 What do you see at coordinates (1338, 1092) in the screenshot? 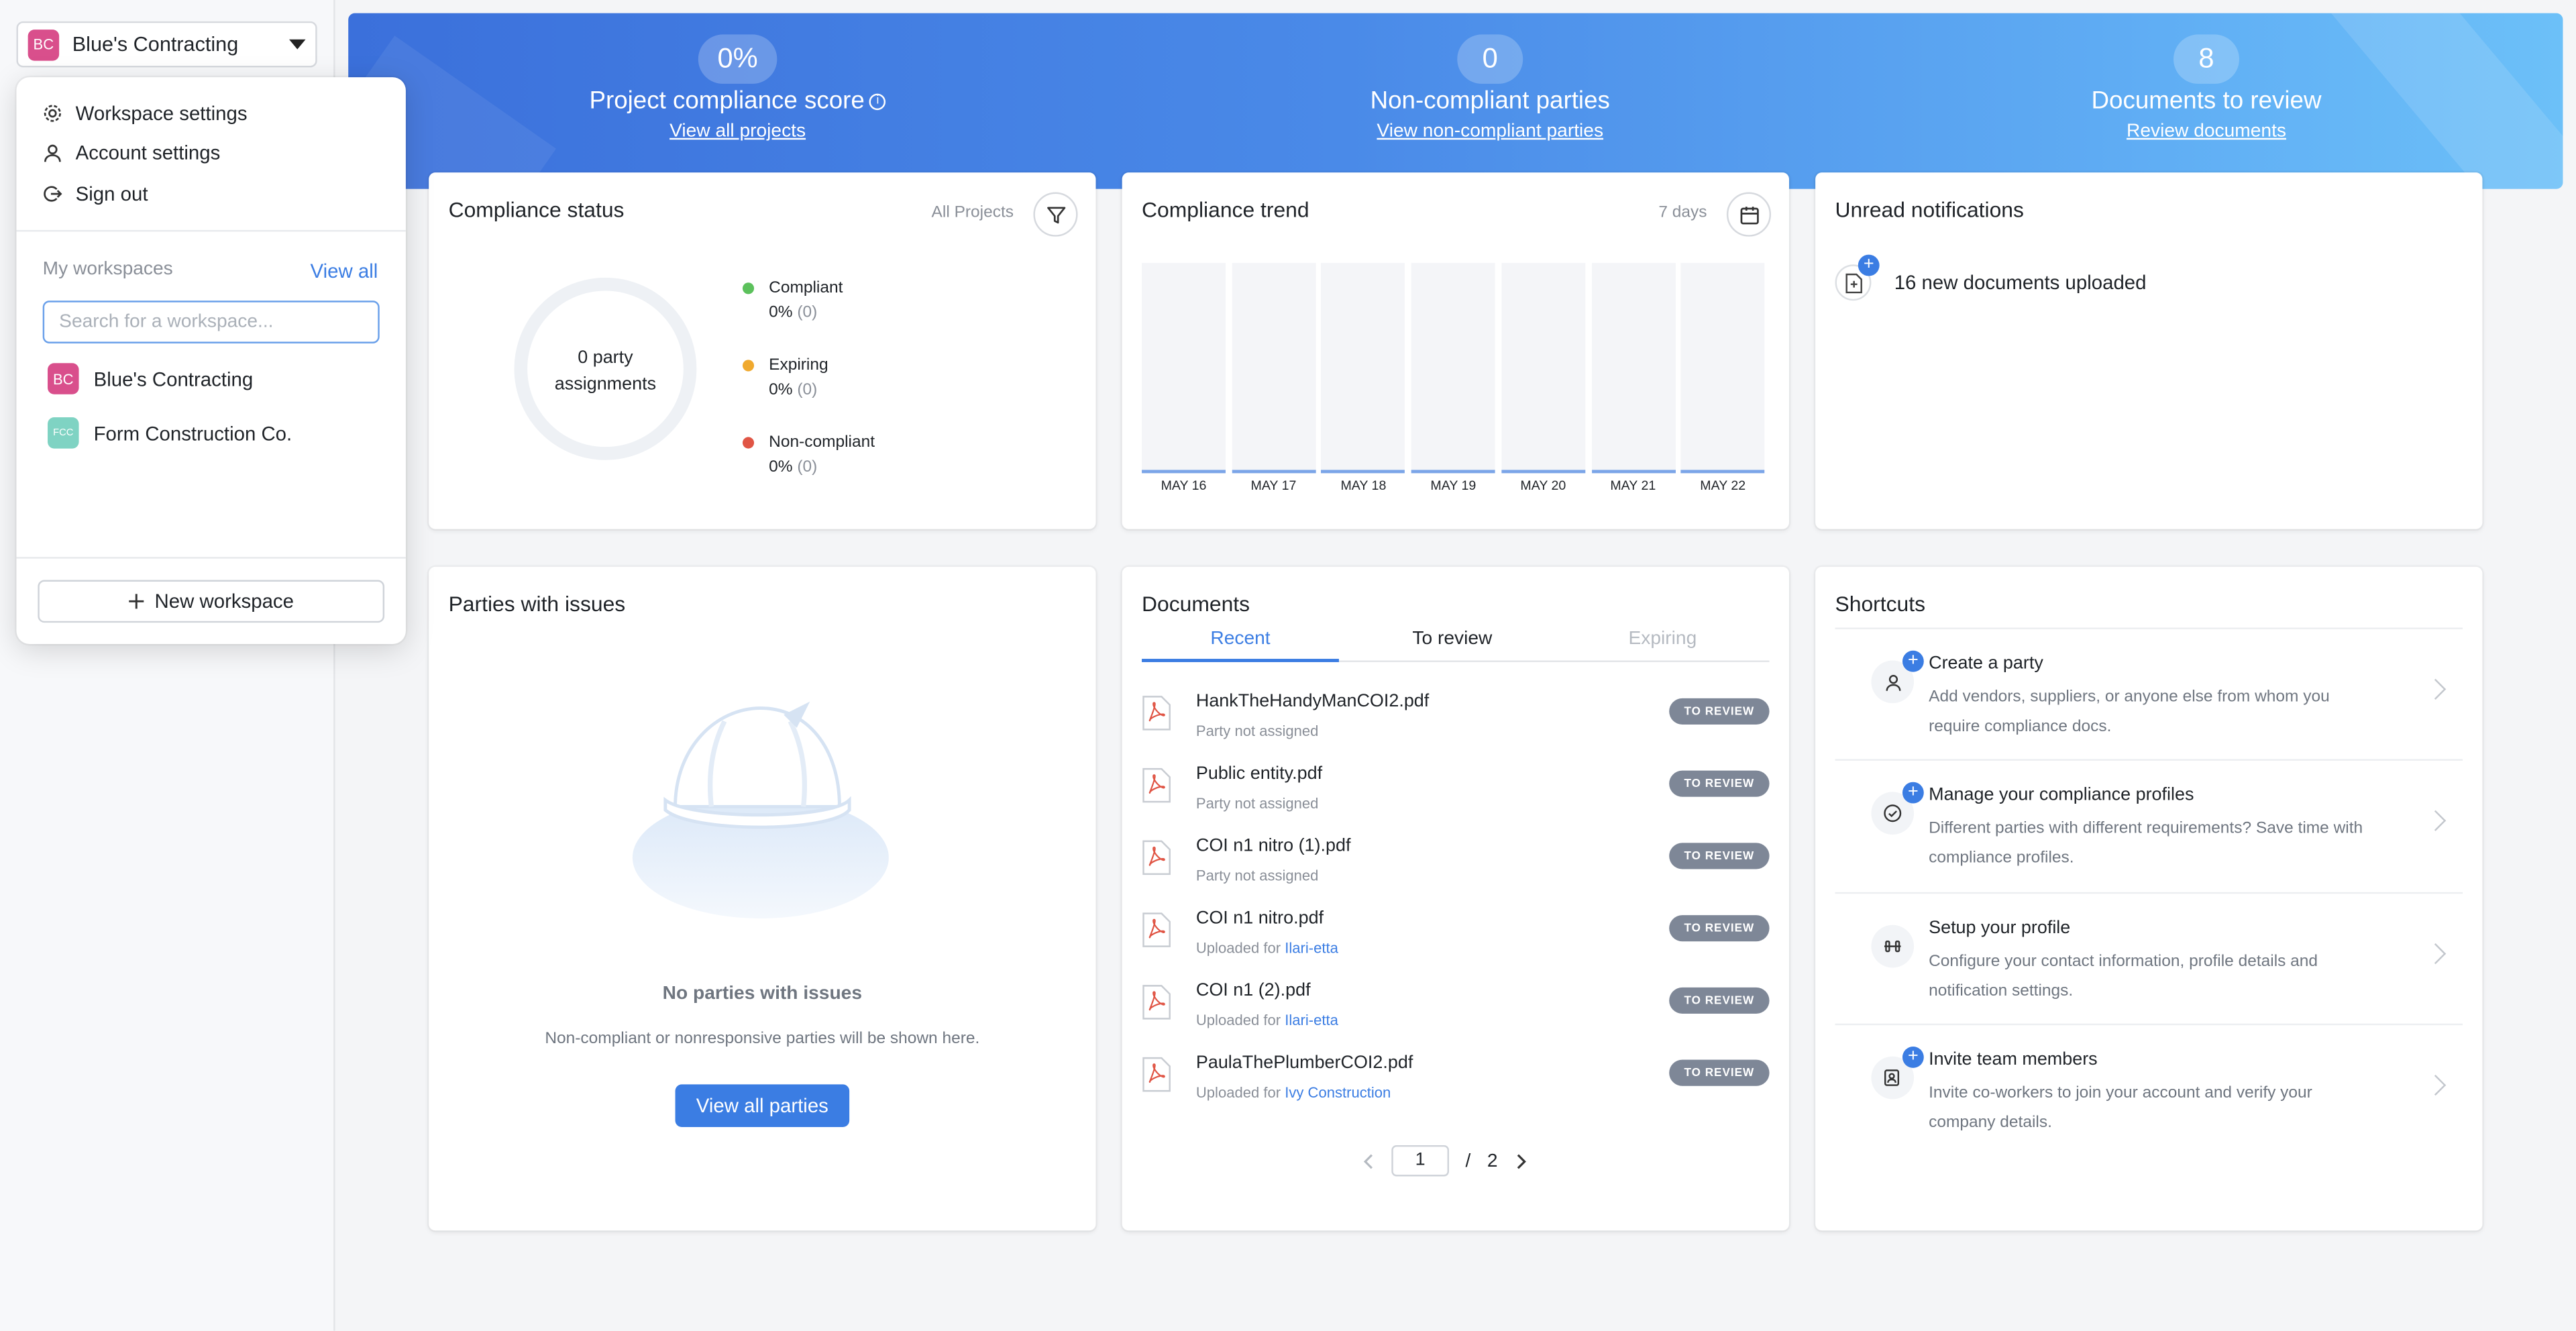
I see `party-link: Ivy Construction` at bounding box center [1338, 1092].